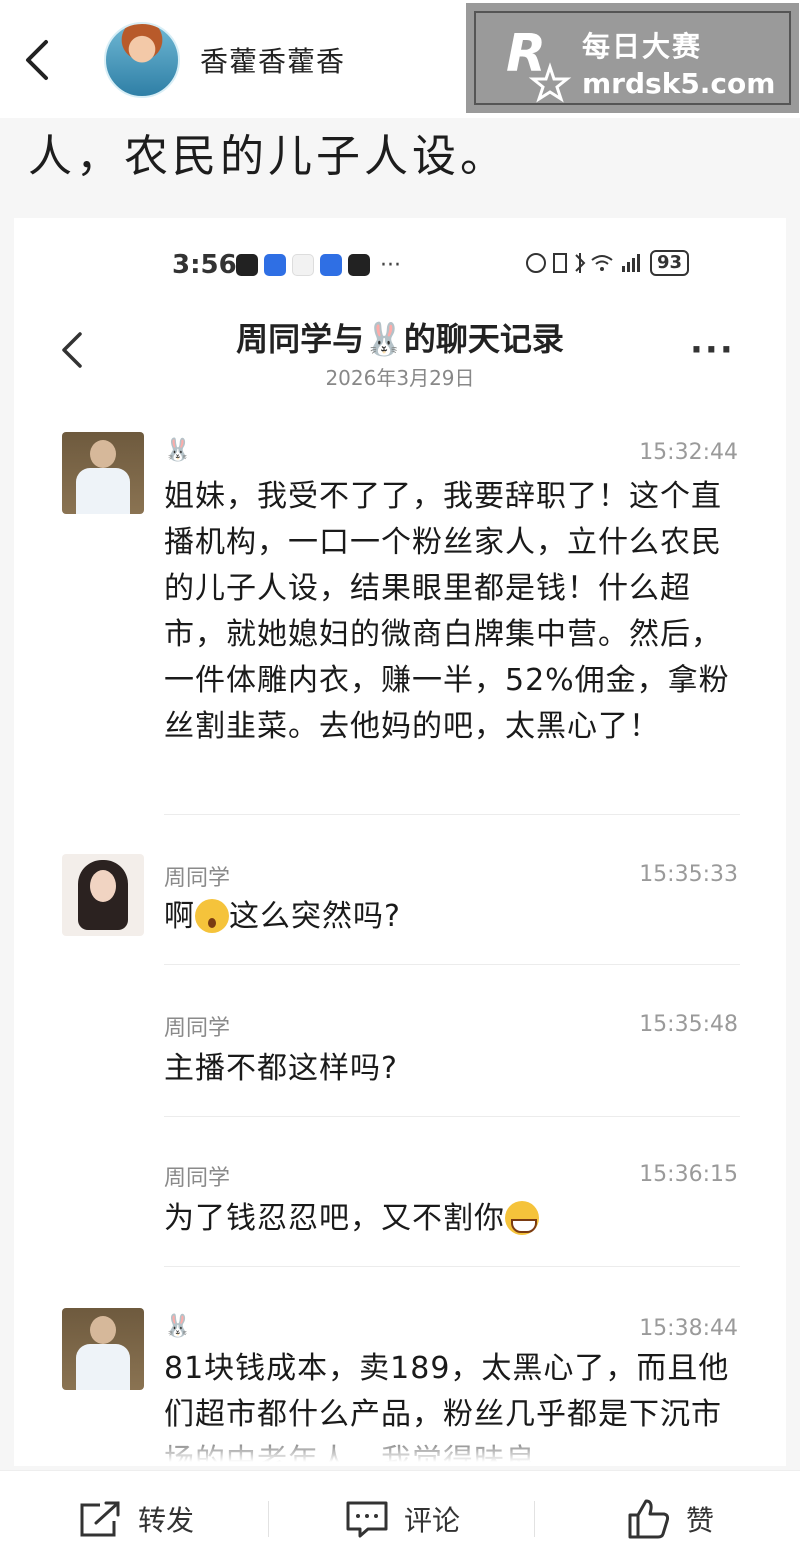  Describe the element at coordinates (400, 1446) in the screenshot. I see `fade-overlay` at that location.